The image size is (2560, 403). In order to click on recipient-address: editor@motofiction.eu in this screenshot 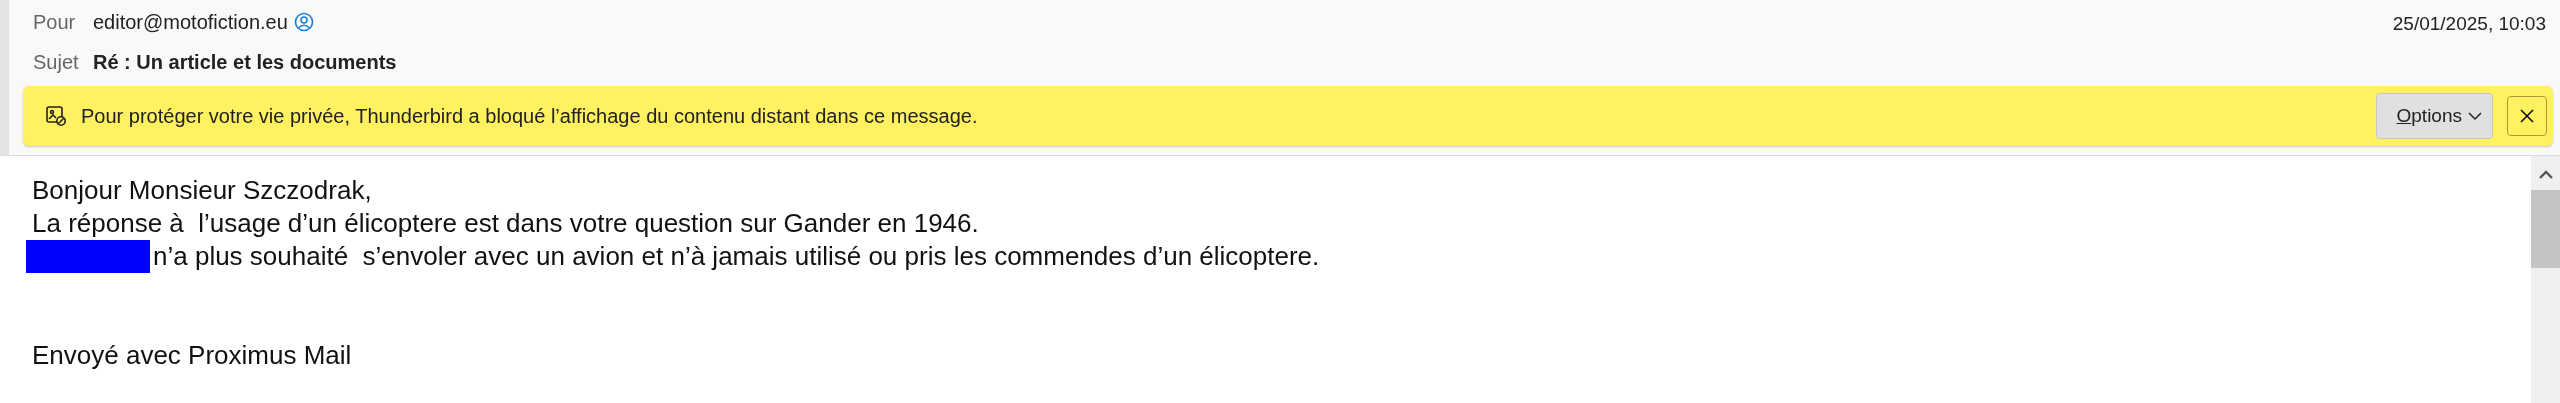, I will do `click(190, 22)`.